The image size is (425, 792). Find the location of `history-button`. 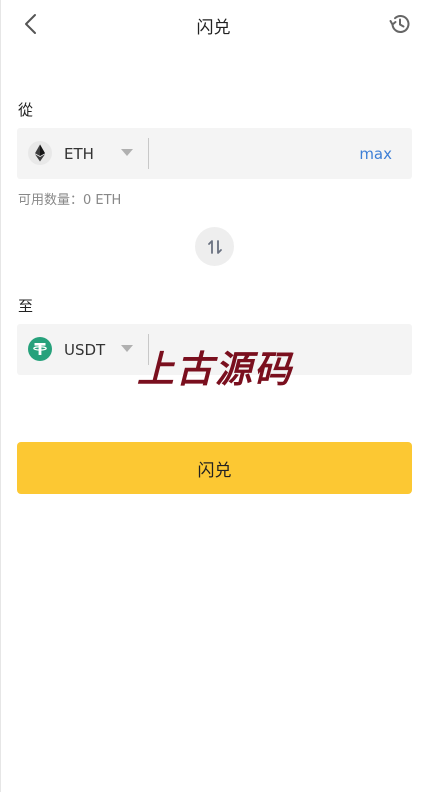

history-button is located at coordinates (400, 24).